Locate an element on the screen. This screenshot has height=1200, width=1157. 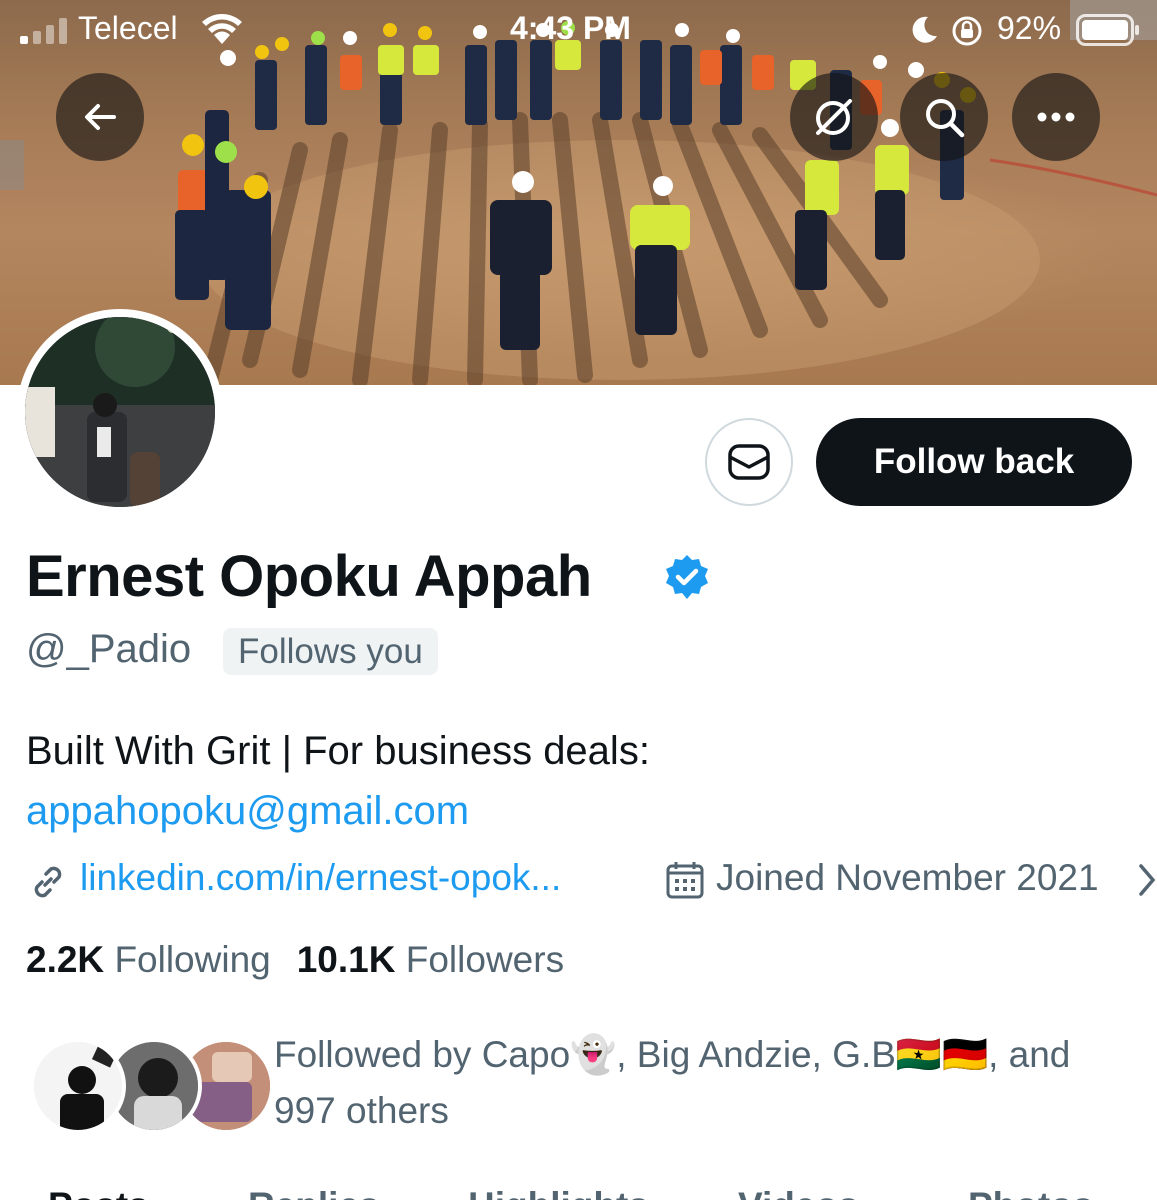
tab-photos: Photos is located at coordinates (1030, 1192).